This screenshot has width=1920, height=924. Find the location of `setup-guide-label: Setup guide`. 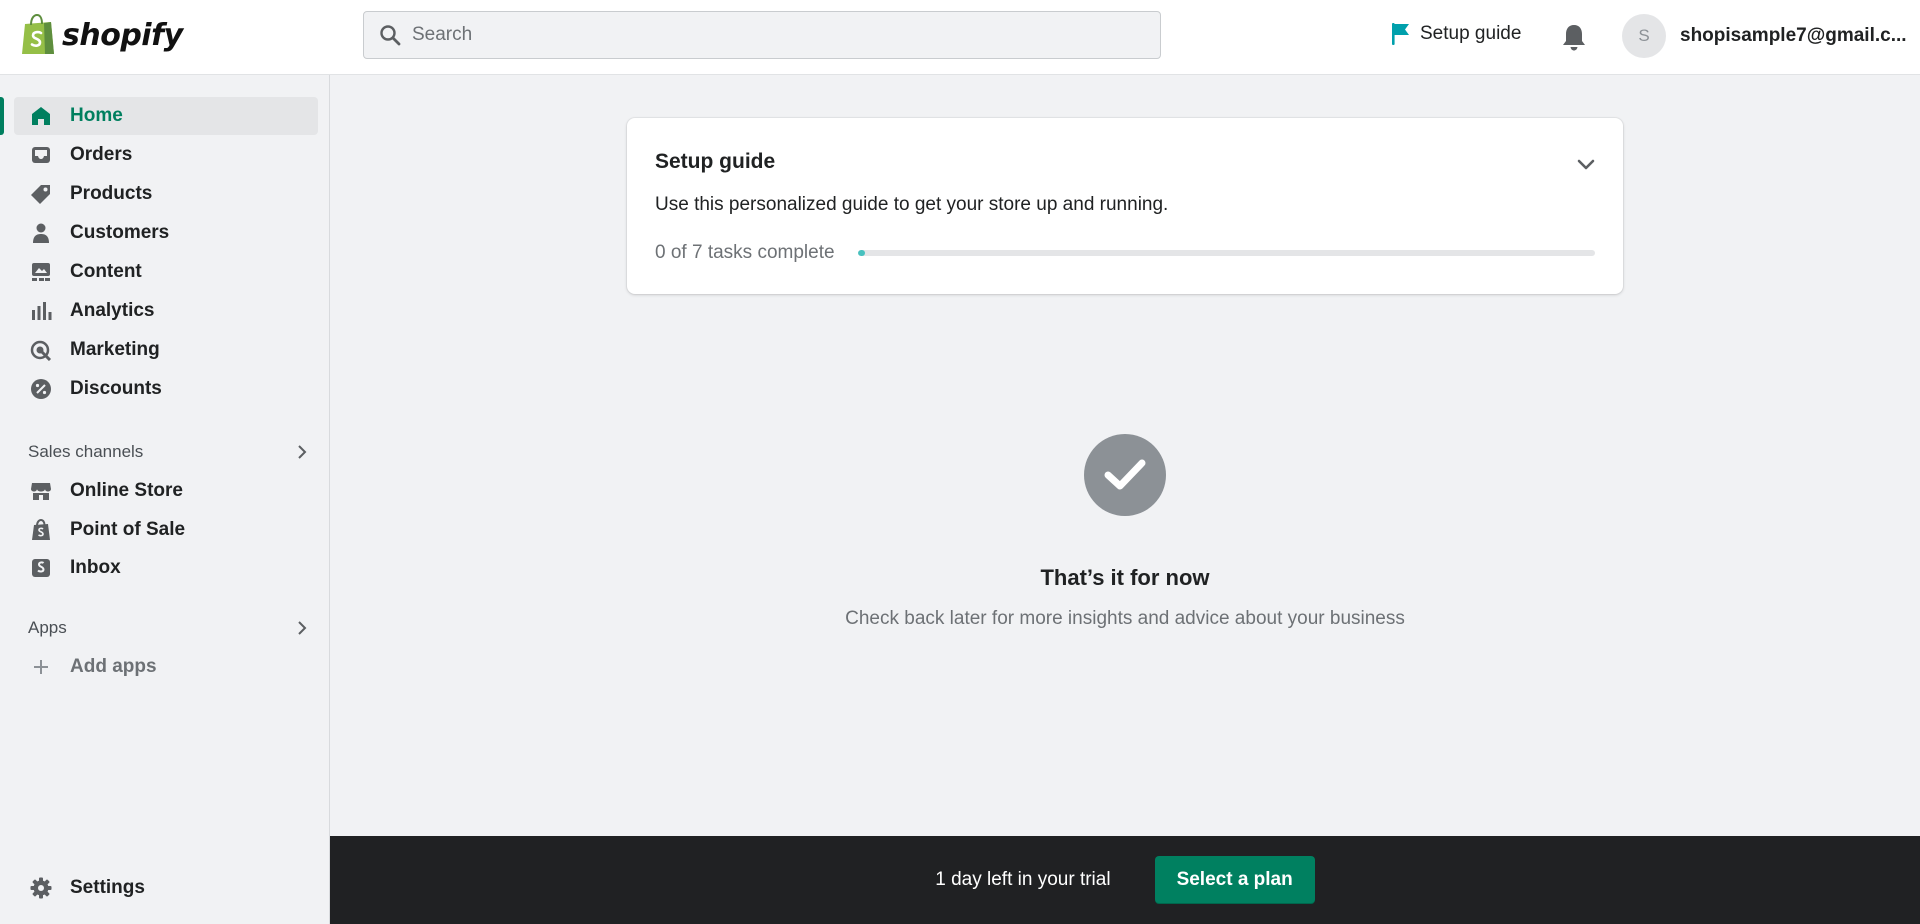

setup-guide-label: Setup guide is located at coordinates (1471, 33).